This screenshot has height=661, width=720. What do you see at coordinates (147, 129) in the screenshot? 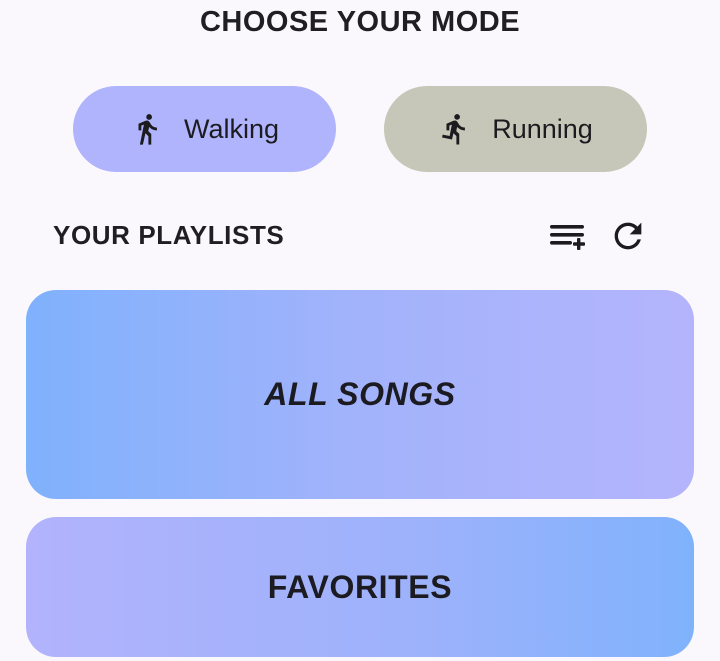
I see `walking-icon` at bounding box center [147, 129].